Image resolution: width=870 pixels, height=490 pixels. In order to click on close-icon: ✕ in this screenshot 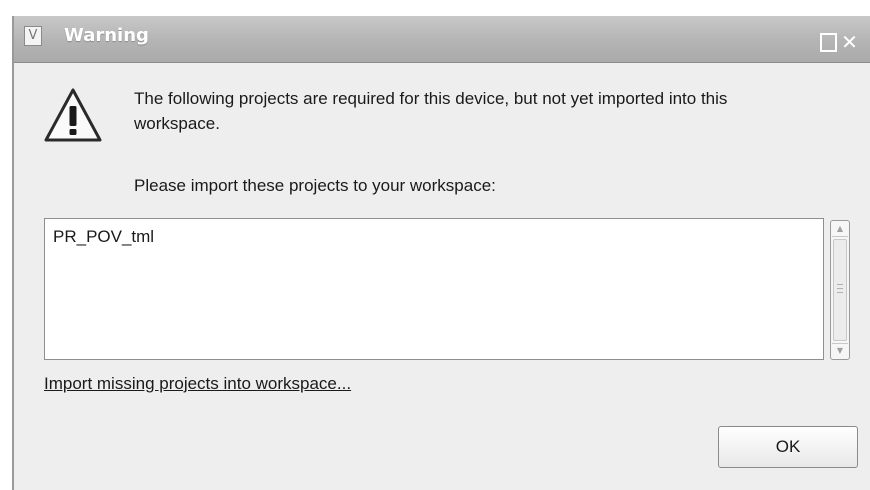, I will do `click(849, 42)`.